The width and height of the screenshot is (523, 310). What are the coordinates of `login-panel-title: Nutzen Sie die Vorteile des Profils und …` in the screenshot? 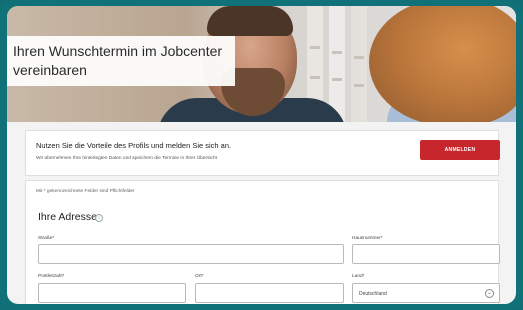 It's located at (134, 145).